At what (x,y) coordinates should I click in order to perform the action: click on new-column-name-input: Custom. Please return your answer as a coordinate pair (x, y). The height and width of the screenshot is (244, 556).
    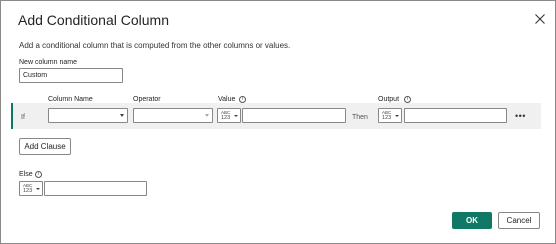
    Looking at the image, I should click on (71, 75).